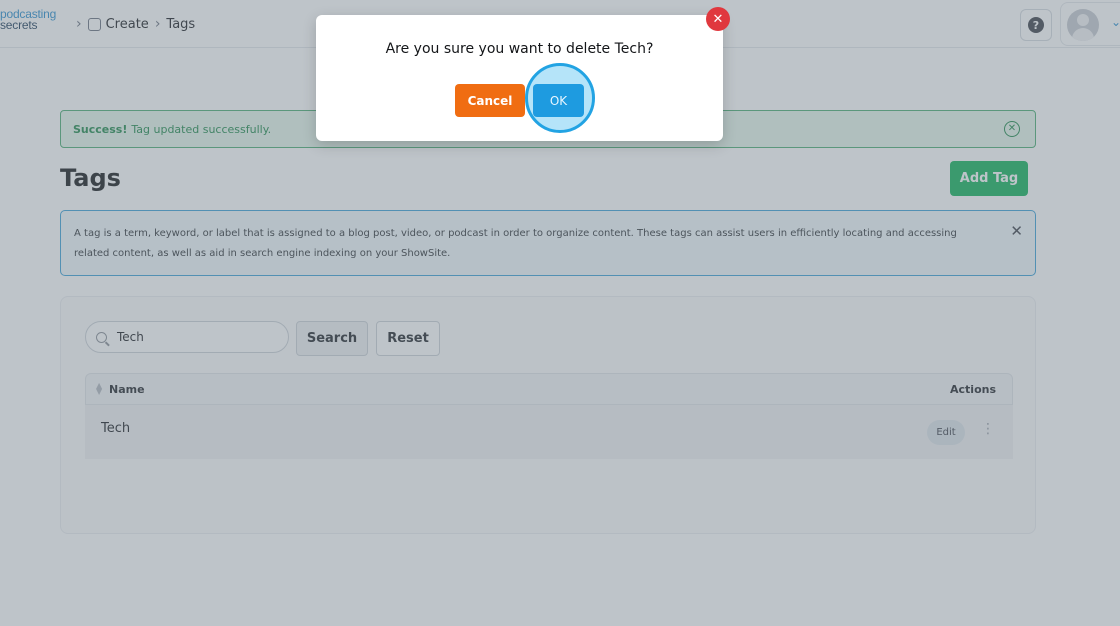 Image resolution: width=1120 pixels, height=626 pixels. Describe the element at coordinates (718, 19) in the screenshot. I see `close-icon: ✕` at that location.